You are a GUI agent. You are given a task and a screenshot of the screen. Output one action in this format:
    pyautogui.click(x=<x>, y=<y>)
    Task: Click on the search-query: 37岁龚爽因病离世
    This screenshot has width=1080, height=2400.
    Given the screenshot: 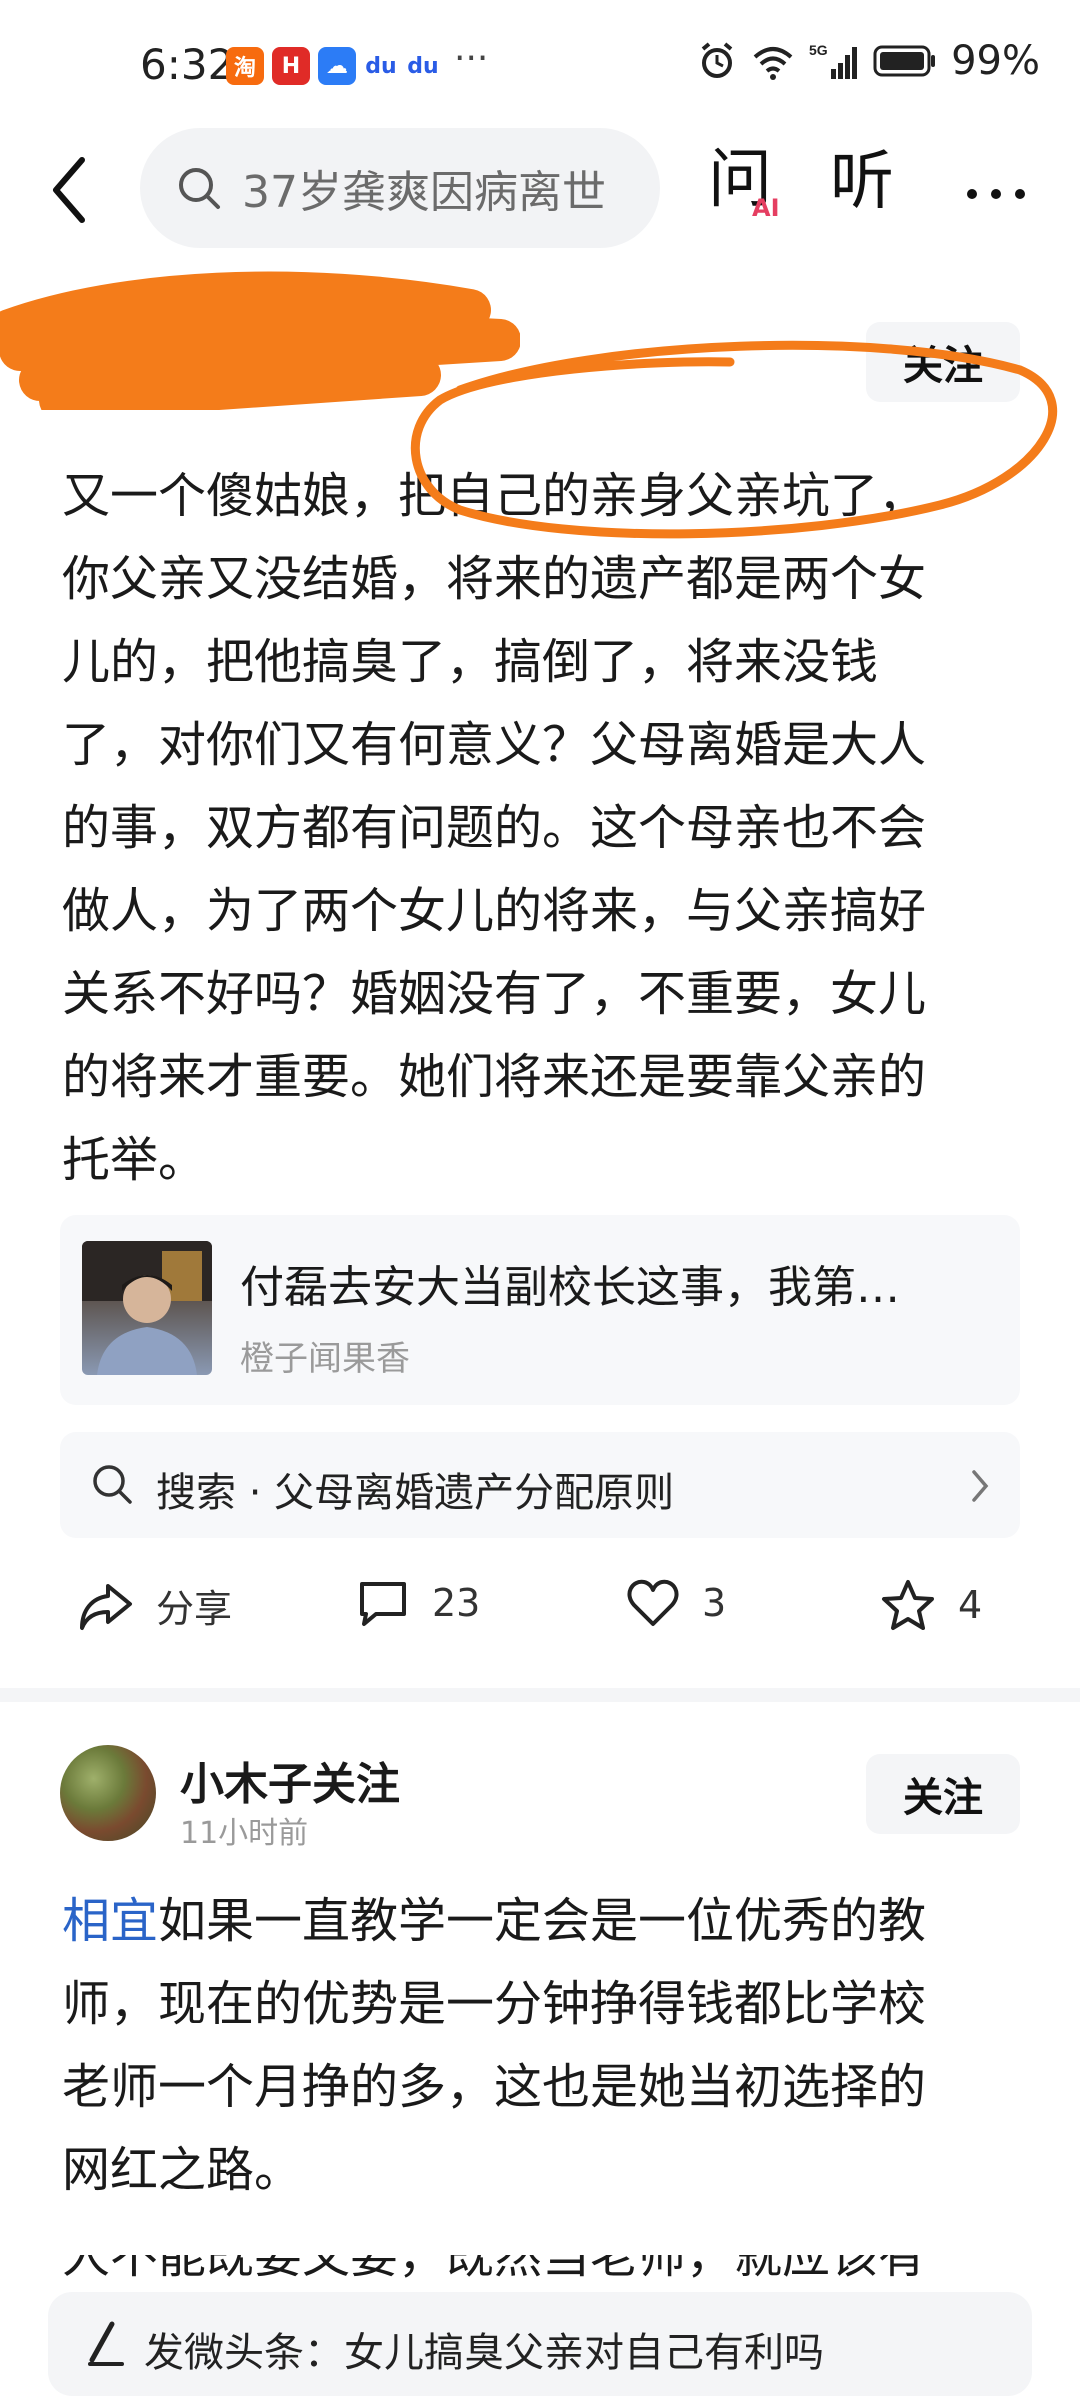 What is the action you would take?
    pyautogui.click(x=424, y=192)
    